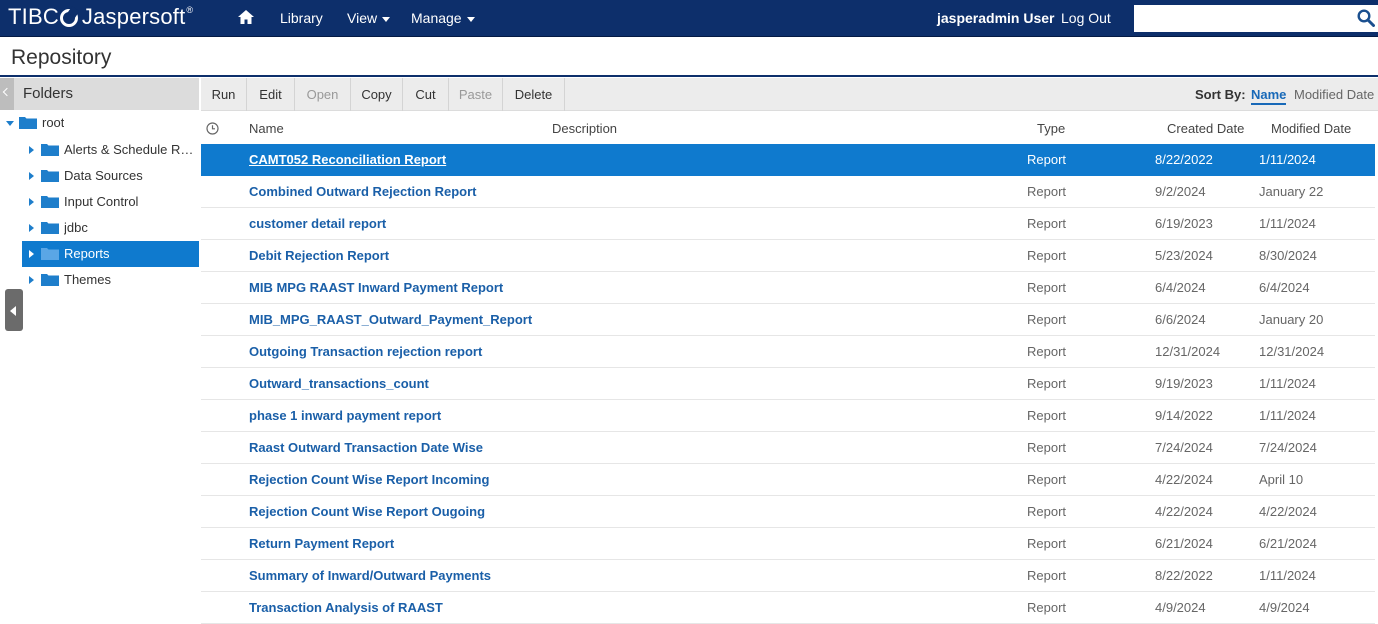  Describe the element at coordinates (362, 18) in the screenshot. I see `nav-view-label: View` at that location.